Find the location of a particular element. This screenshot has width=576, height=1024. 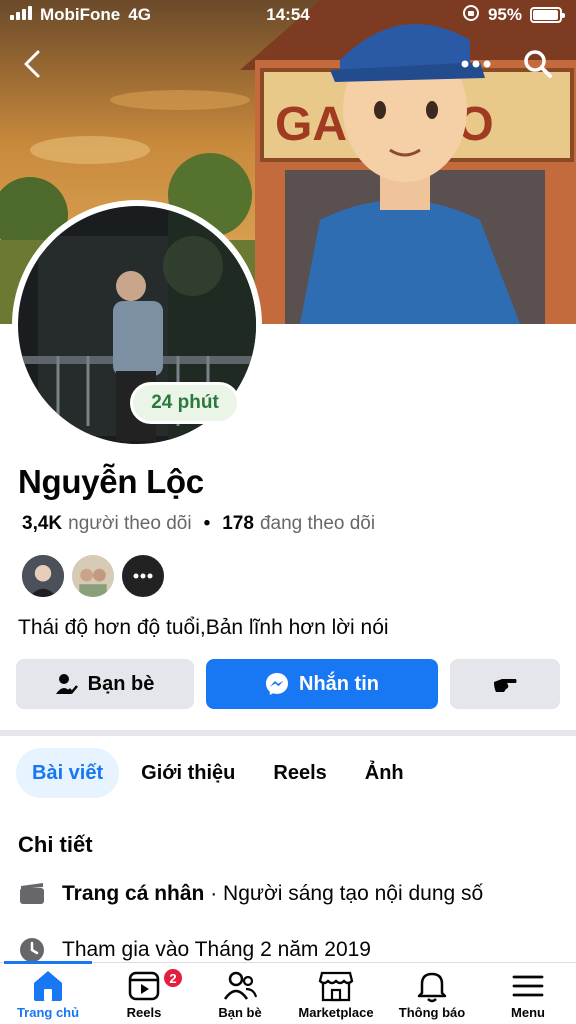

battery-percent: 95% is located at coordinates (504, 14).